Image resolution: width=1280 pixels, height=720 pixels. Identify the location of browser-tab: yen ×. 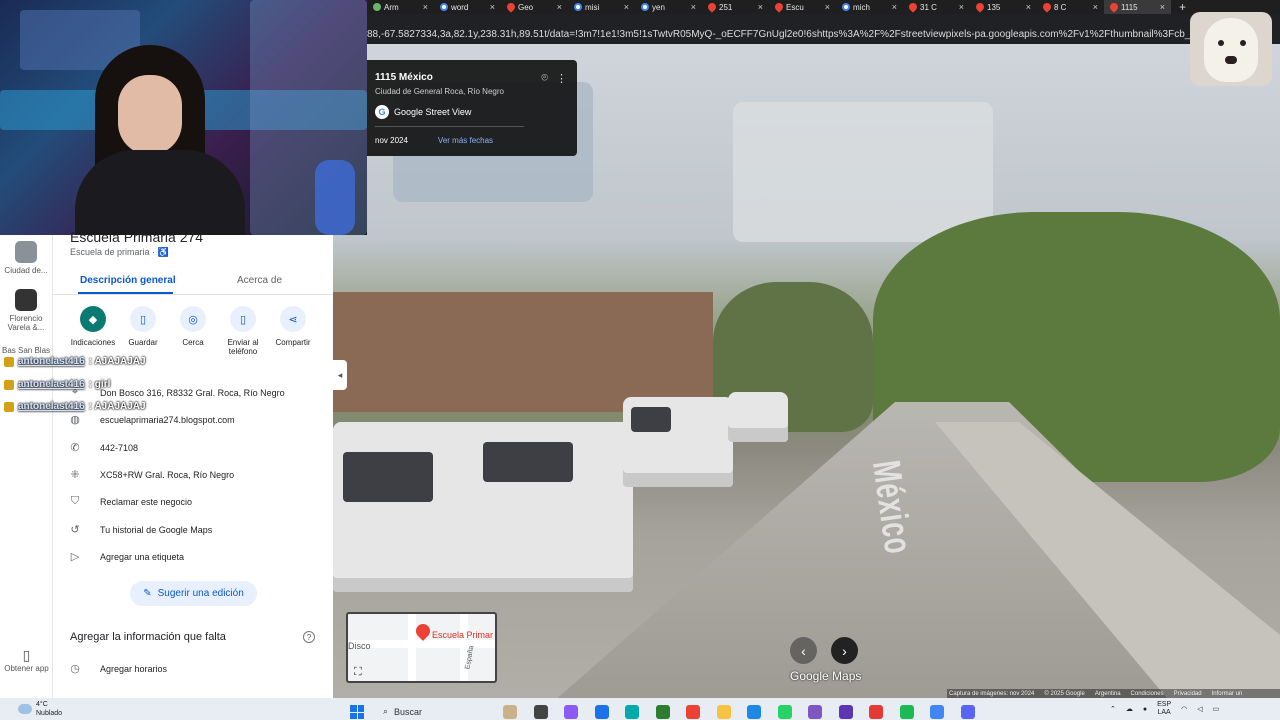
(668, 7).